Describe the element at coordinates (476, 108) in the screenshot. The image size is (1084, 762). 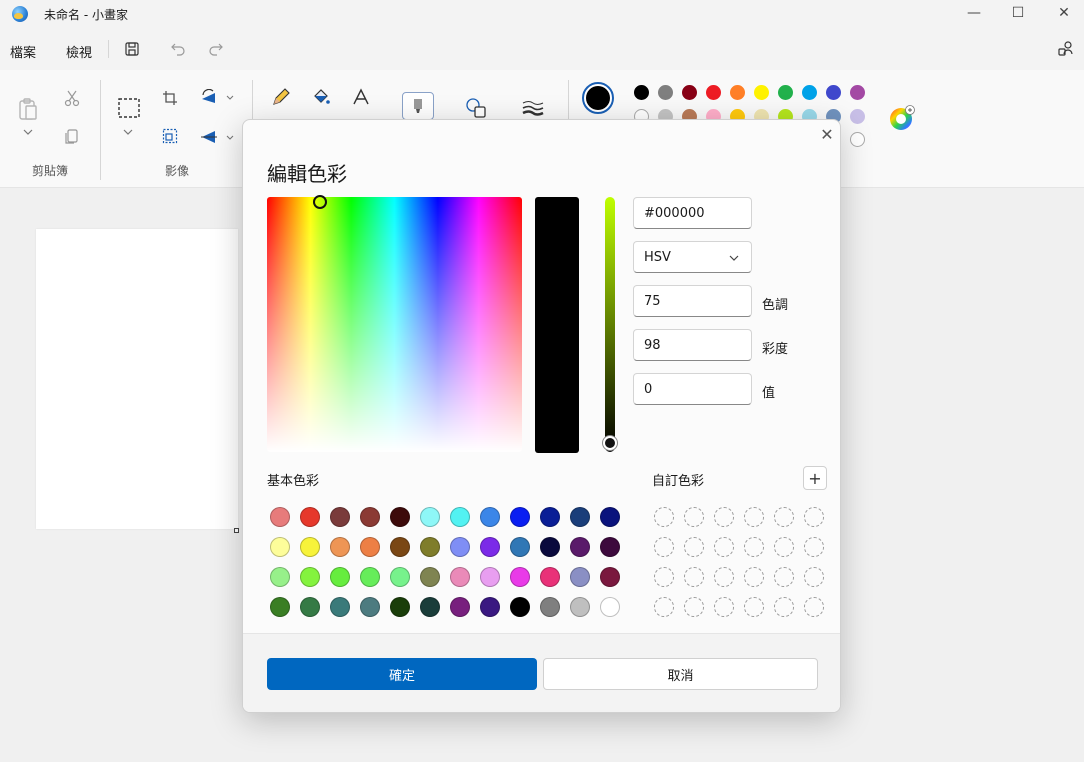
I see `shapes-icon` at that location.